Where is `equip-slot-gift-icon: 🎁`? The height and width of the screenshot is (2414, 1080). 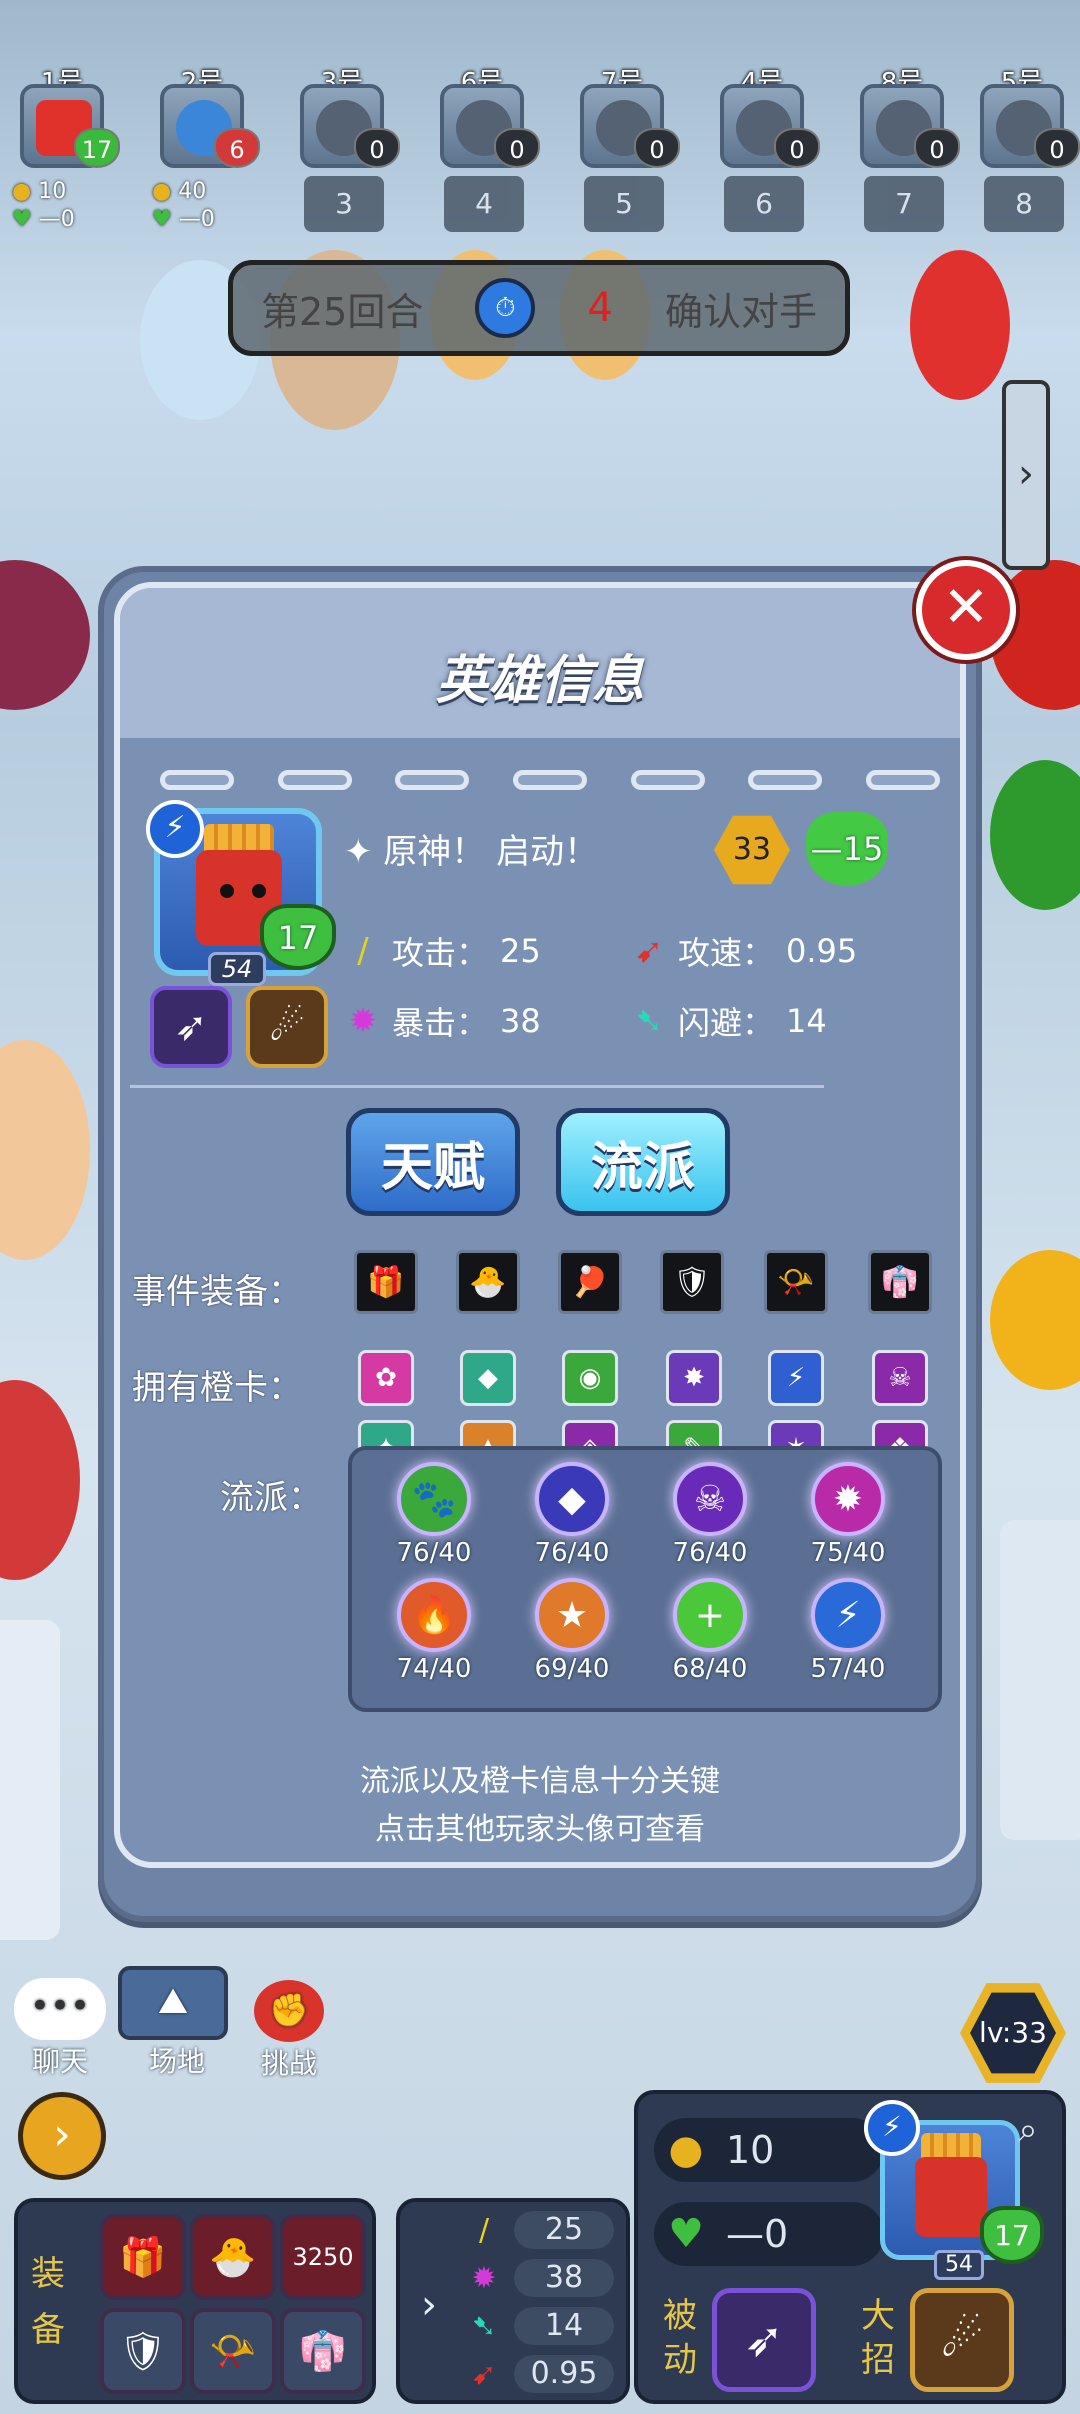
equip-slot-gift-icon: 🎁 is located at coordinates (143, 2257).